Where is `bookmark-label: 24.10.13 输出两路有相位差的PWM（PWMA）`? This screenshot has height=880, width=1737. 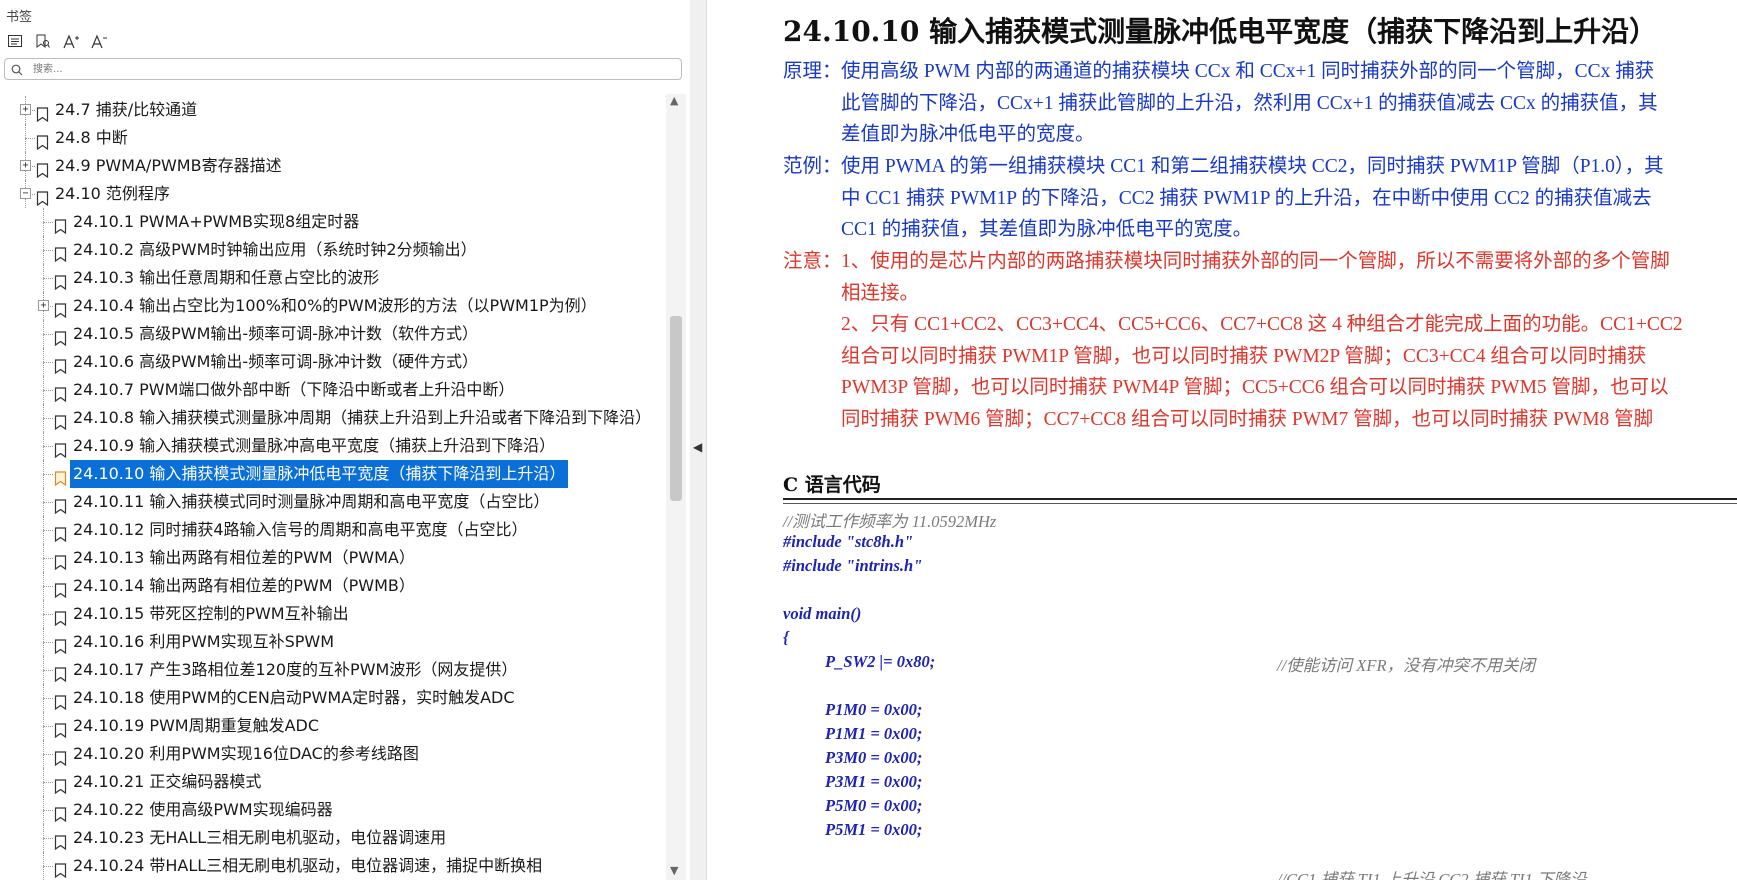 bookmark-label: 24.10.13 输出两路有相位差的PWM（PWMA） is located at coordinates (244, 557).